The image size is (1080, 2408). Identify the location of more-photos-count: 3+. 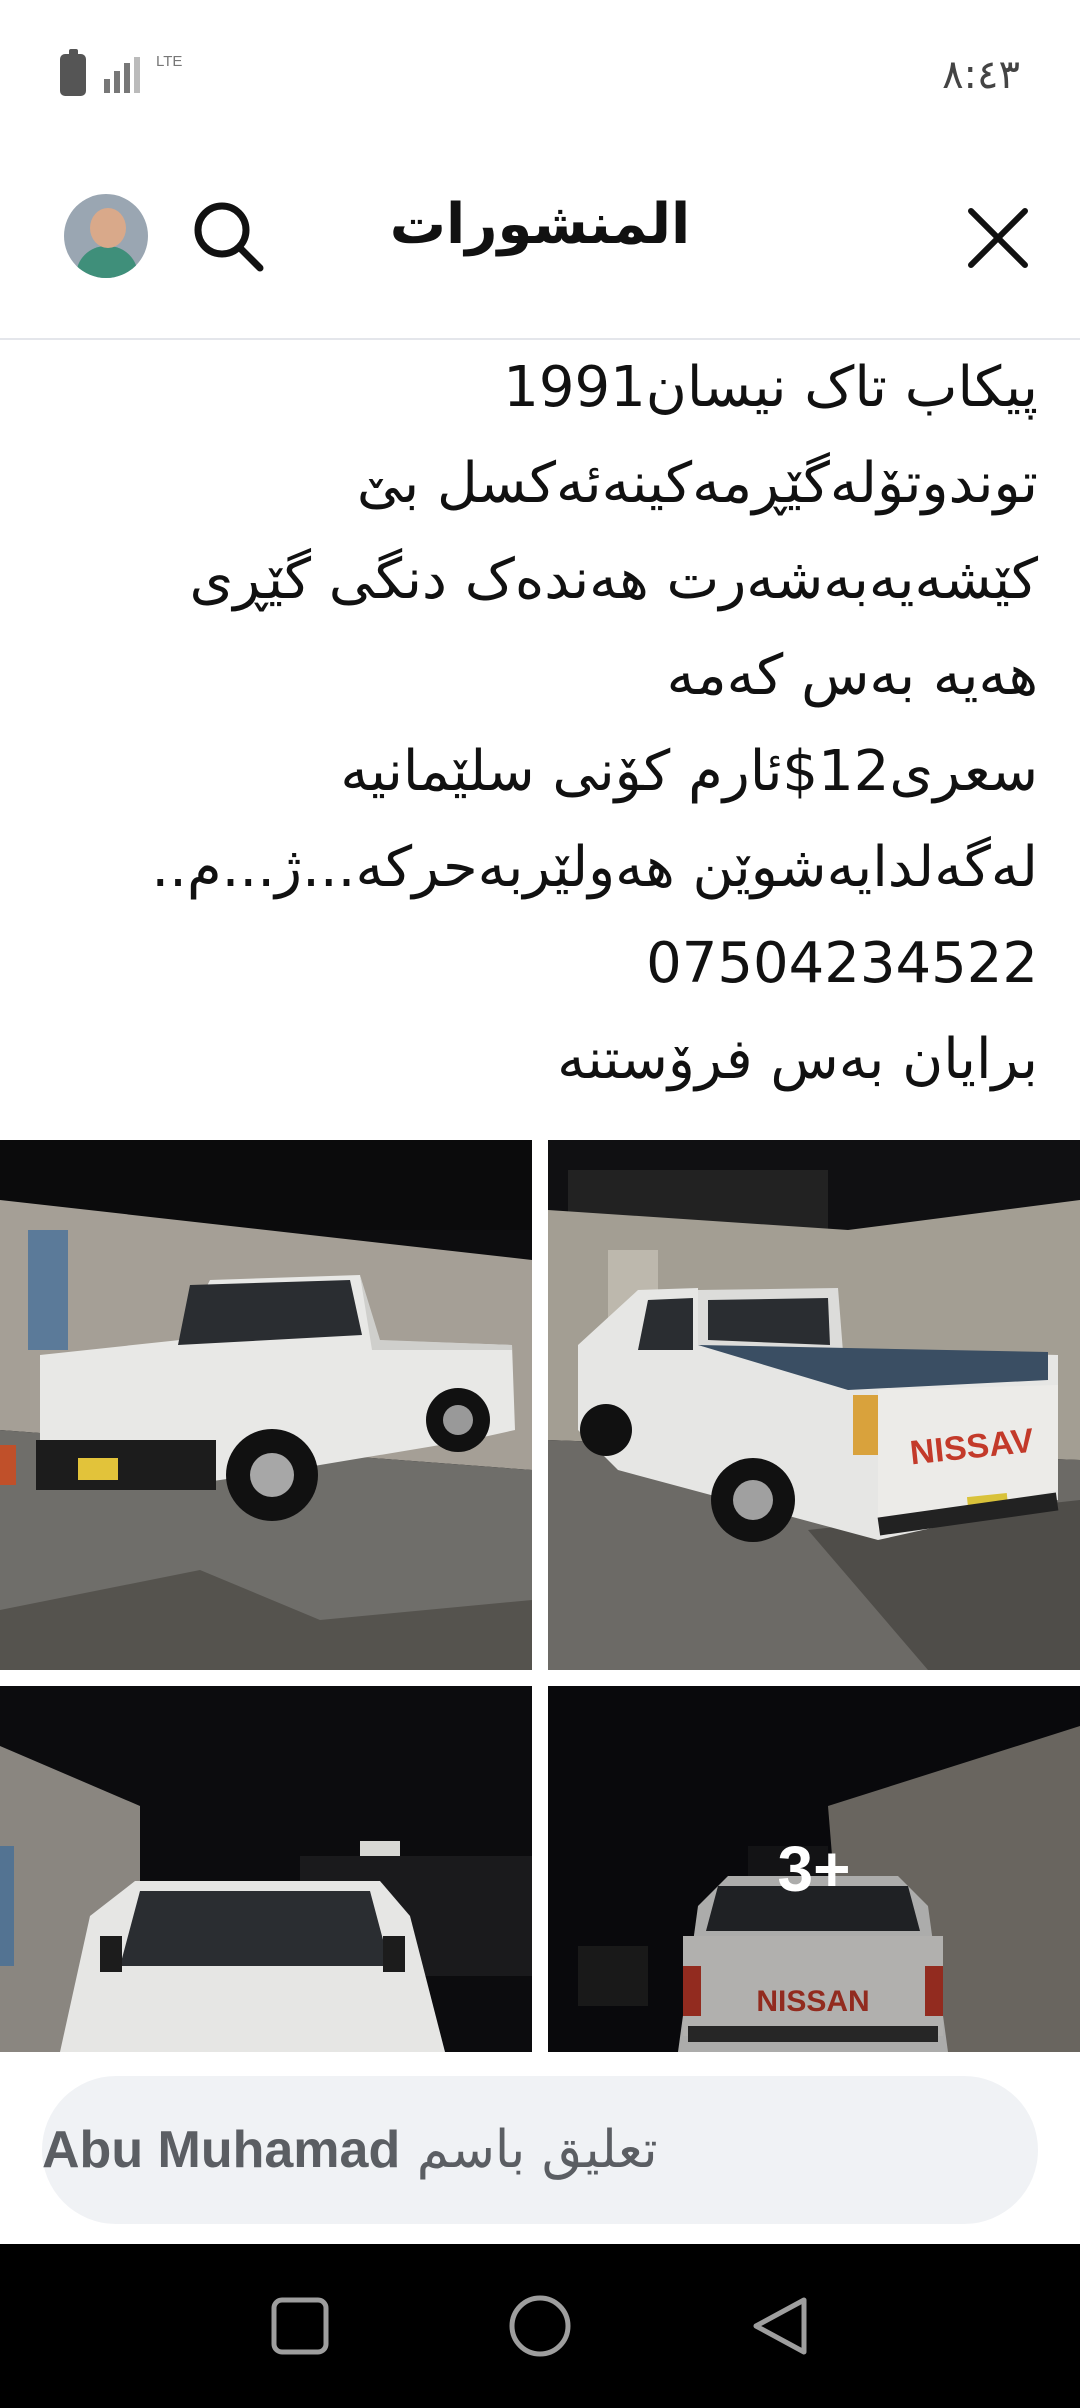
(814, 1869).